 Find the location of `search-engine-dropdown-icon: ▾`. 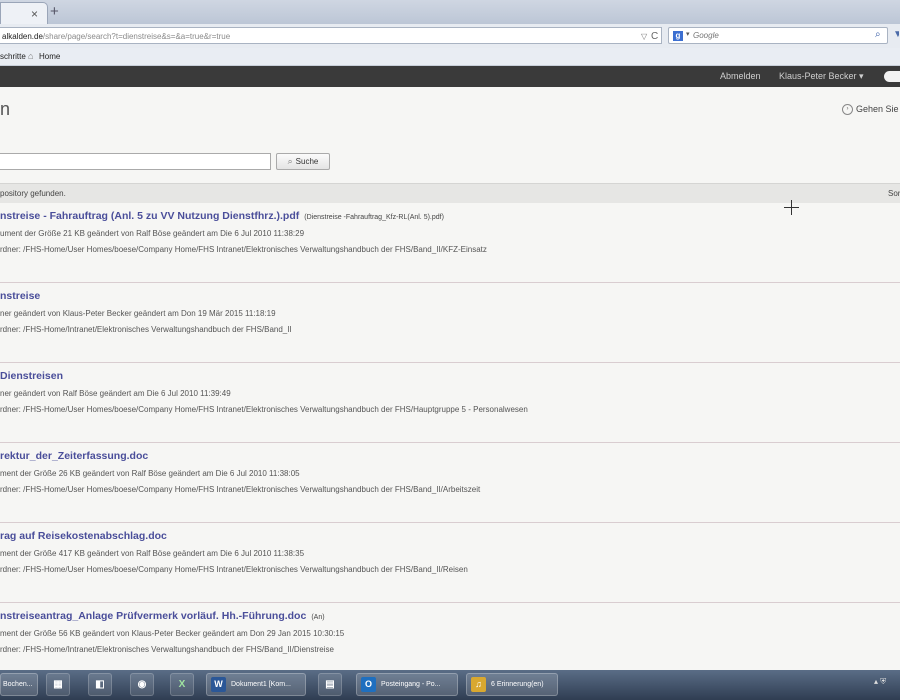

search-engine-dropdown-icon: ▾ is located at coordinates (688, 34).